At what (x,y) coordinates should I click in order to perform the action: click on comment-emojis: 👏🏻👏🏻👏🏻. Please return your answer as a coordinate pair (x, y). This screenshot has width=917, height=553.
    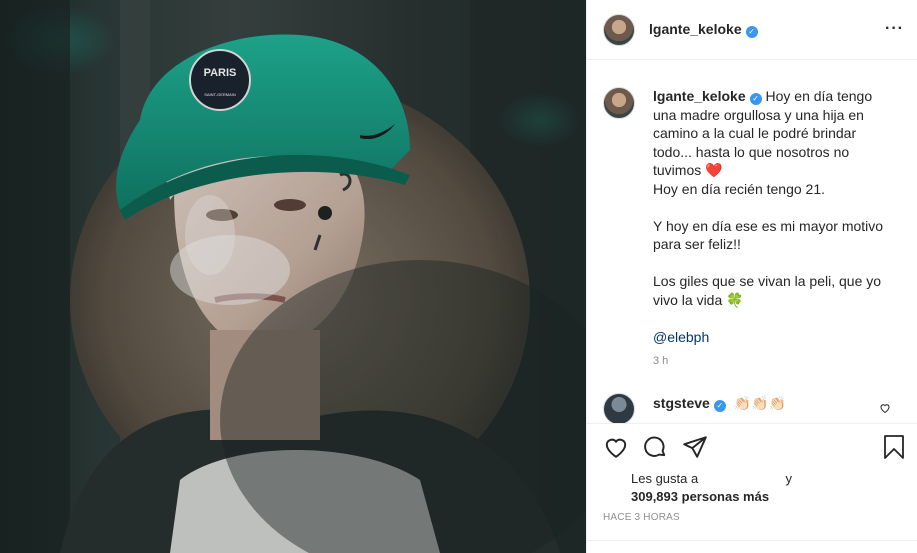
    Looking at the image, I should click on (759, 403).